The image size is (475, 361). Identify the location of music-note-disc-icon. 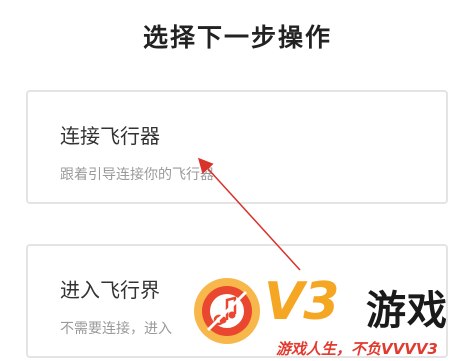
(227, 311).